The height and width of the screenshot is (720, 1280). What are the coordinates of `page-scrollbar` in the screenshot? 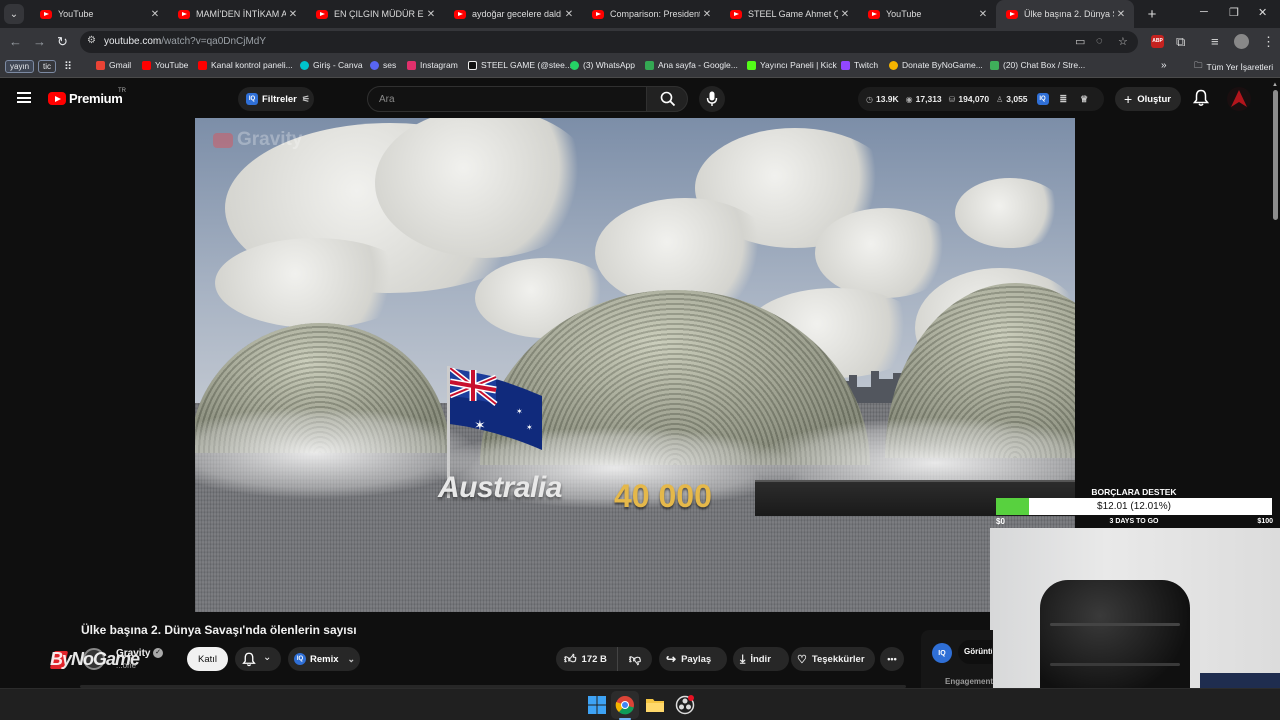 It's located at (1275, 155).